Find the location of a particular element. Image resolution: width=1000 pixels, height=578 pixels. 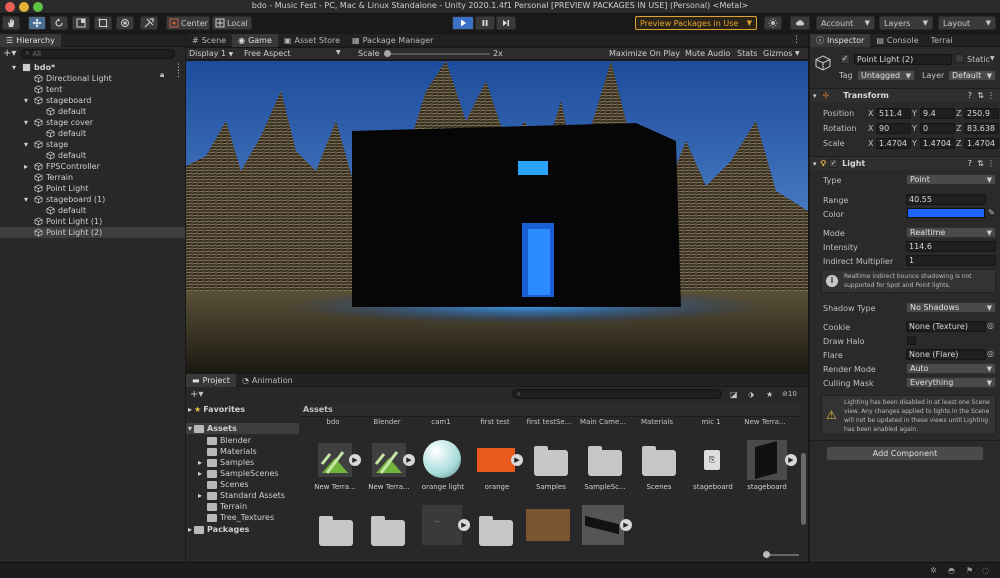

scale-y-field: 1.4704 is located at coordinates (937, 143).